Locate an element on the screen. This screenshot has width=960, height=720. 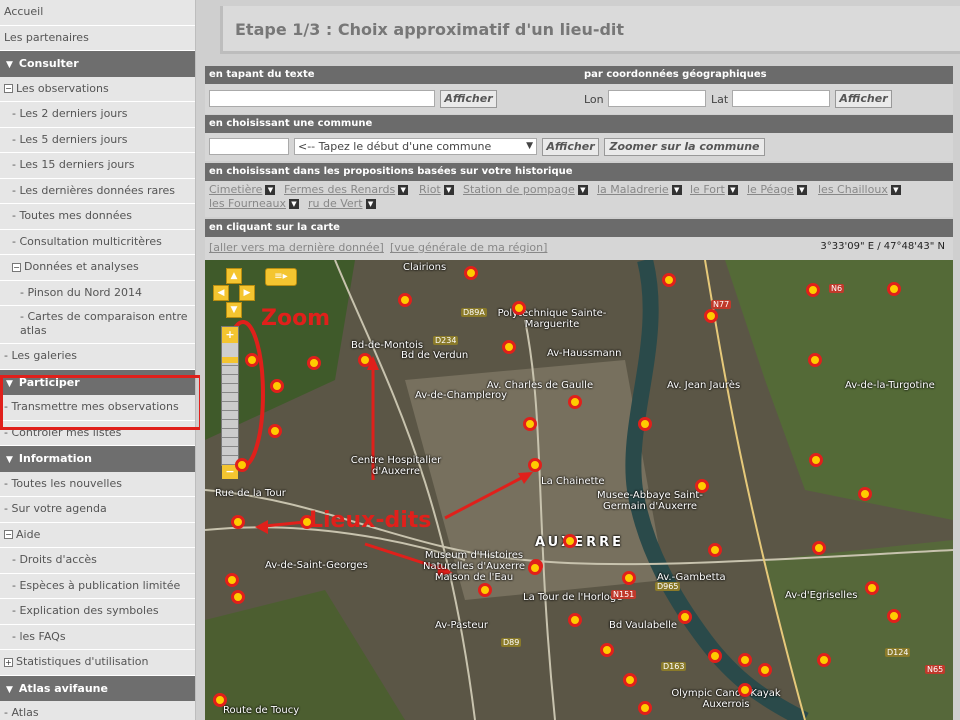
sidebar-item-8: - Toutes mes données is located at coordinates (97, 217).